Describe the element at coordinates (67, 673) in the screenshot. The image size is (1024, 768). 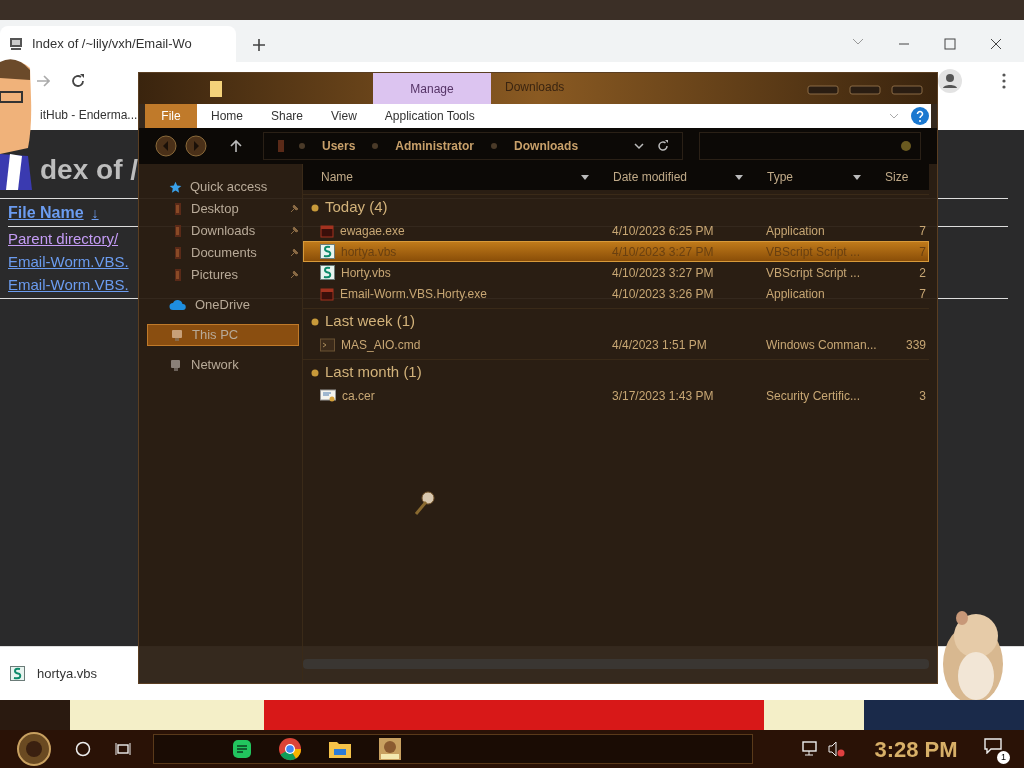
I see `download-file-name: hortya.vbs` at that location.